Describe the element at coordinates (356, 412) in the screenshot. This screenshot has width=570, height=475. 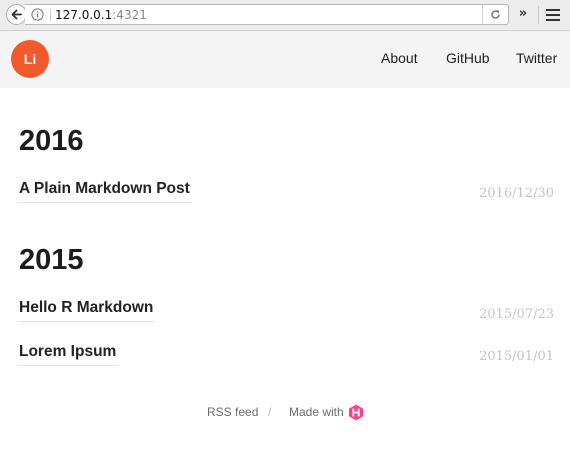
I see `hugo-icon` at that location.